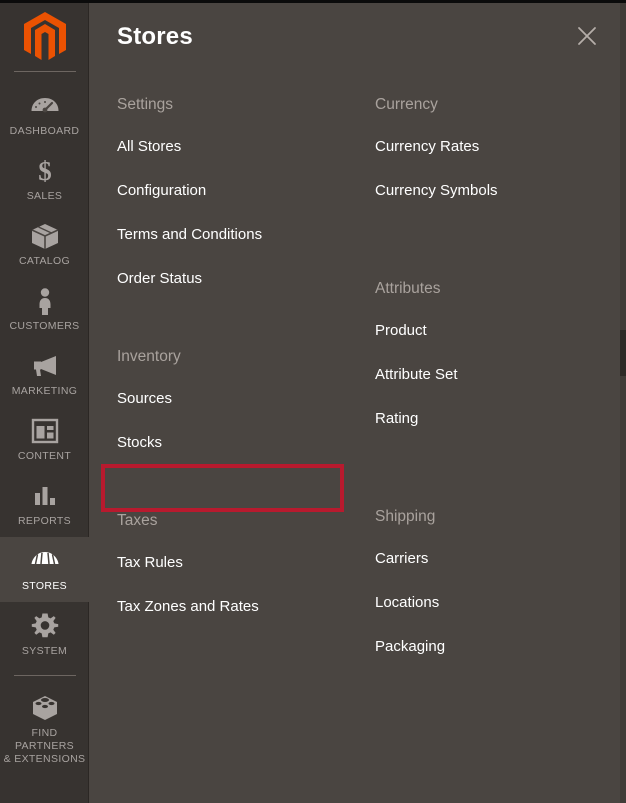  Describe the element at coordinates (500, 147) in the screenshot. I see `menu-item-currency-rates: Currency Rates` at that location.